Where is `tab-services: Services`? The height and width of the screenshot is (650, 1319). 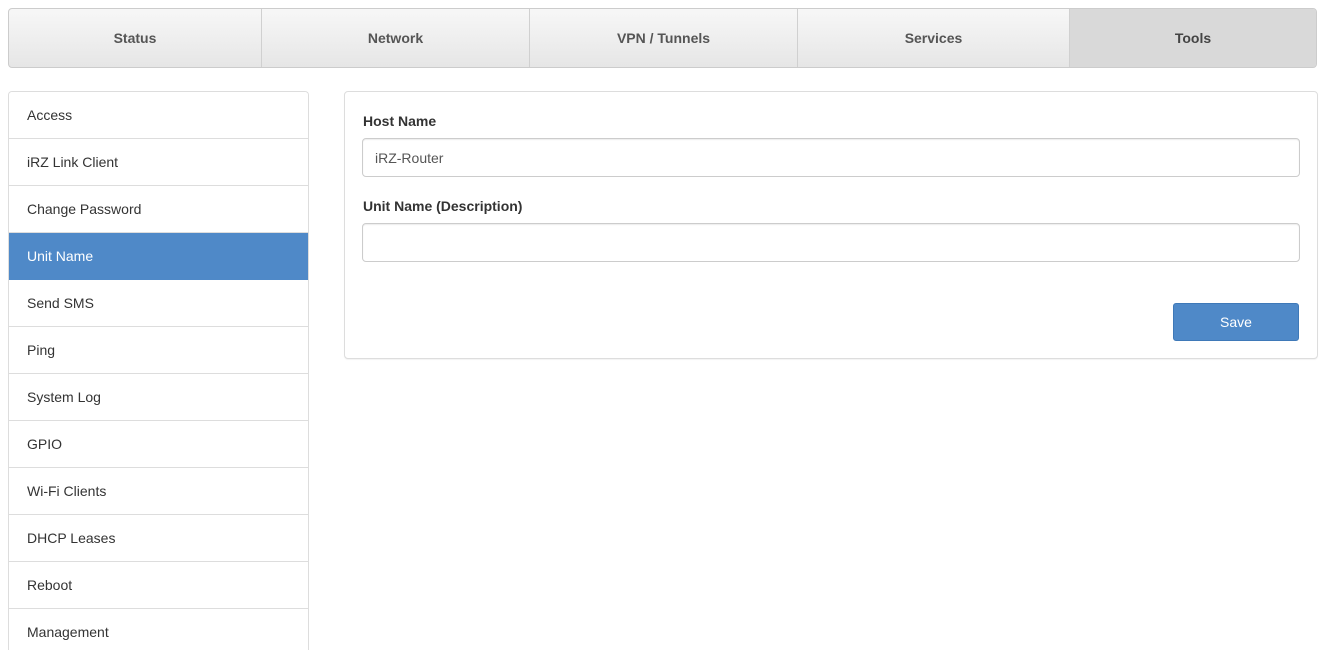
tab-services: Services is located at coordinates (934, 38).